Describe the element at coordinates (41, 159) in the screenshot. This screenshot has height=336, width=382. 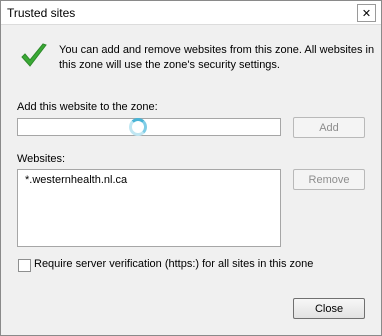
I see `websites-label: Websites:` at that location.